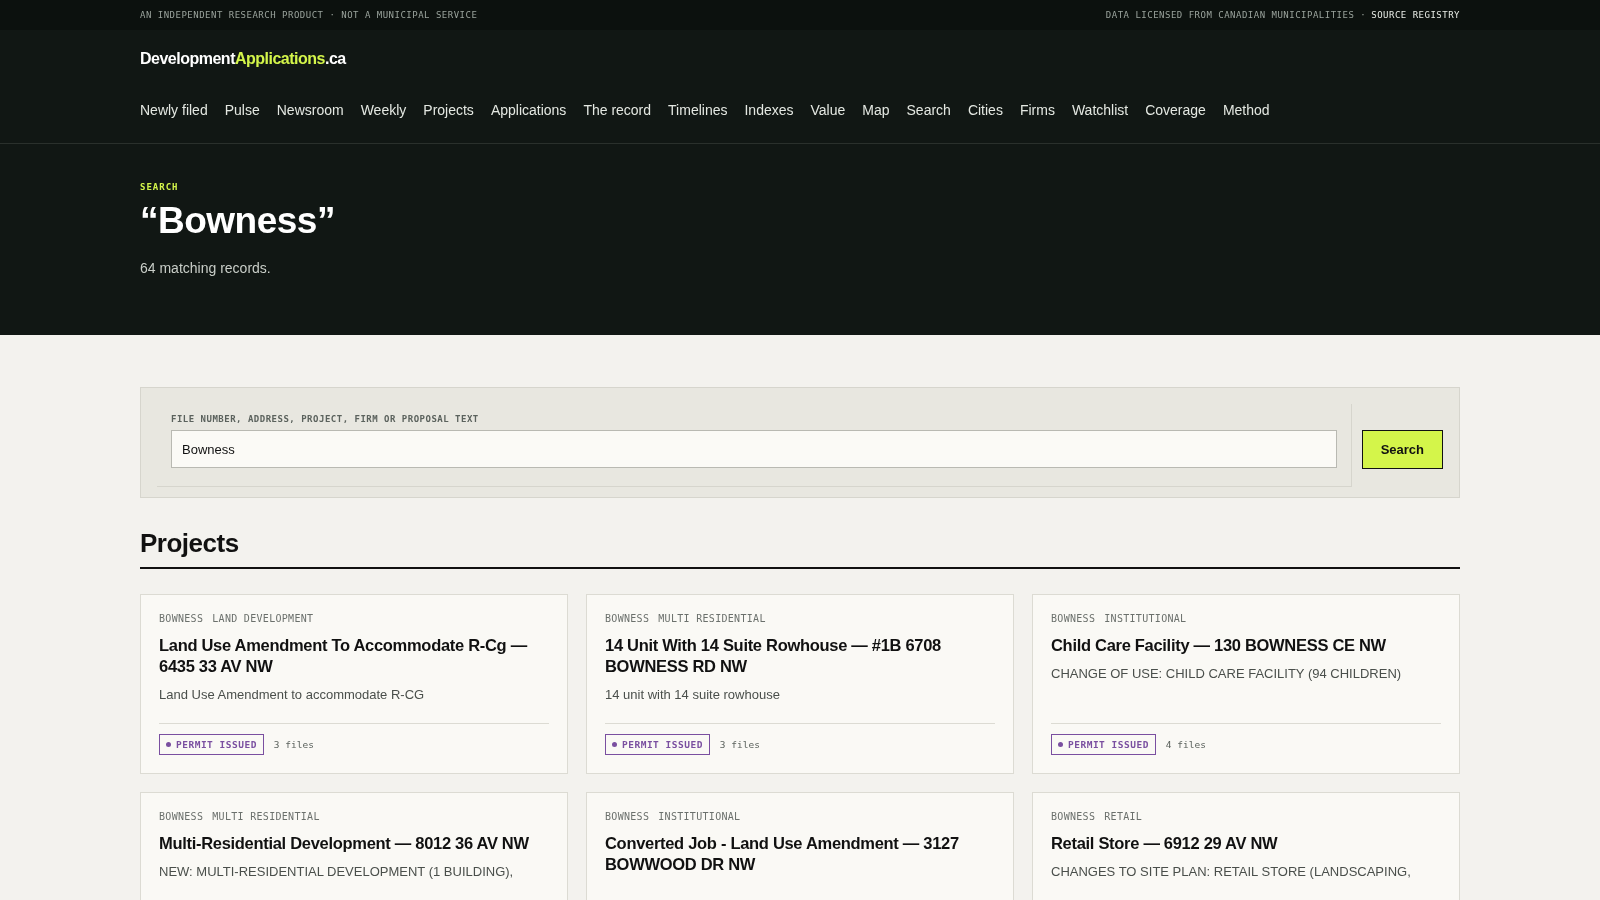 The image size is (1600, 900). I want to click on search-button: Search, so click(1402, 449).